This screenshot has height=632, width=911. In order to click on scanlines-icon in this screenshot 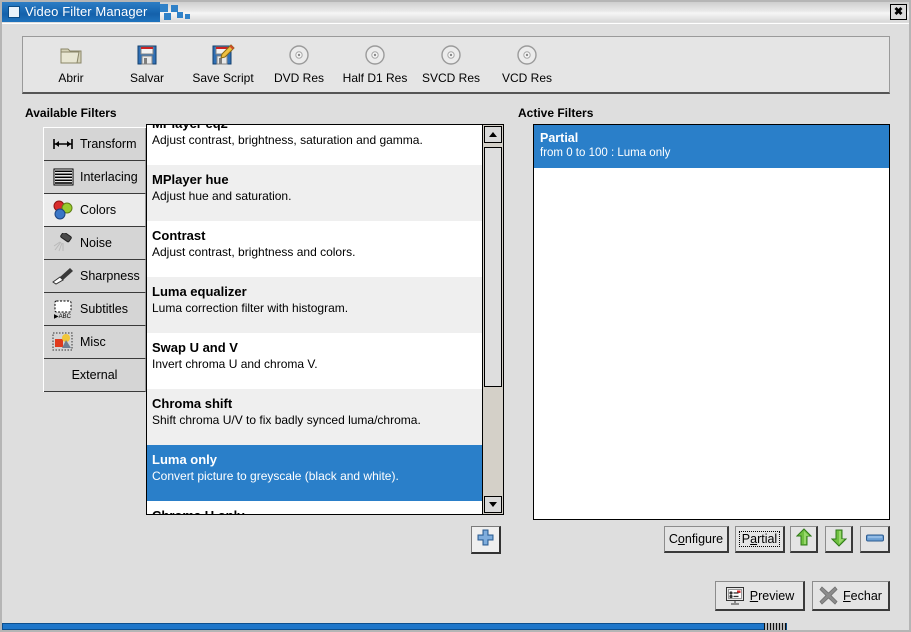, I will do `click(63, 177)`.